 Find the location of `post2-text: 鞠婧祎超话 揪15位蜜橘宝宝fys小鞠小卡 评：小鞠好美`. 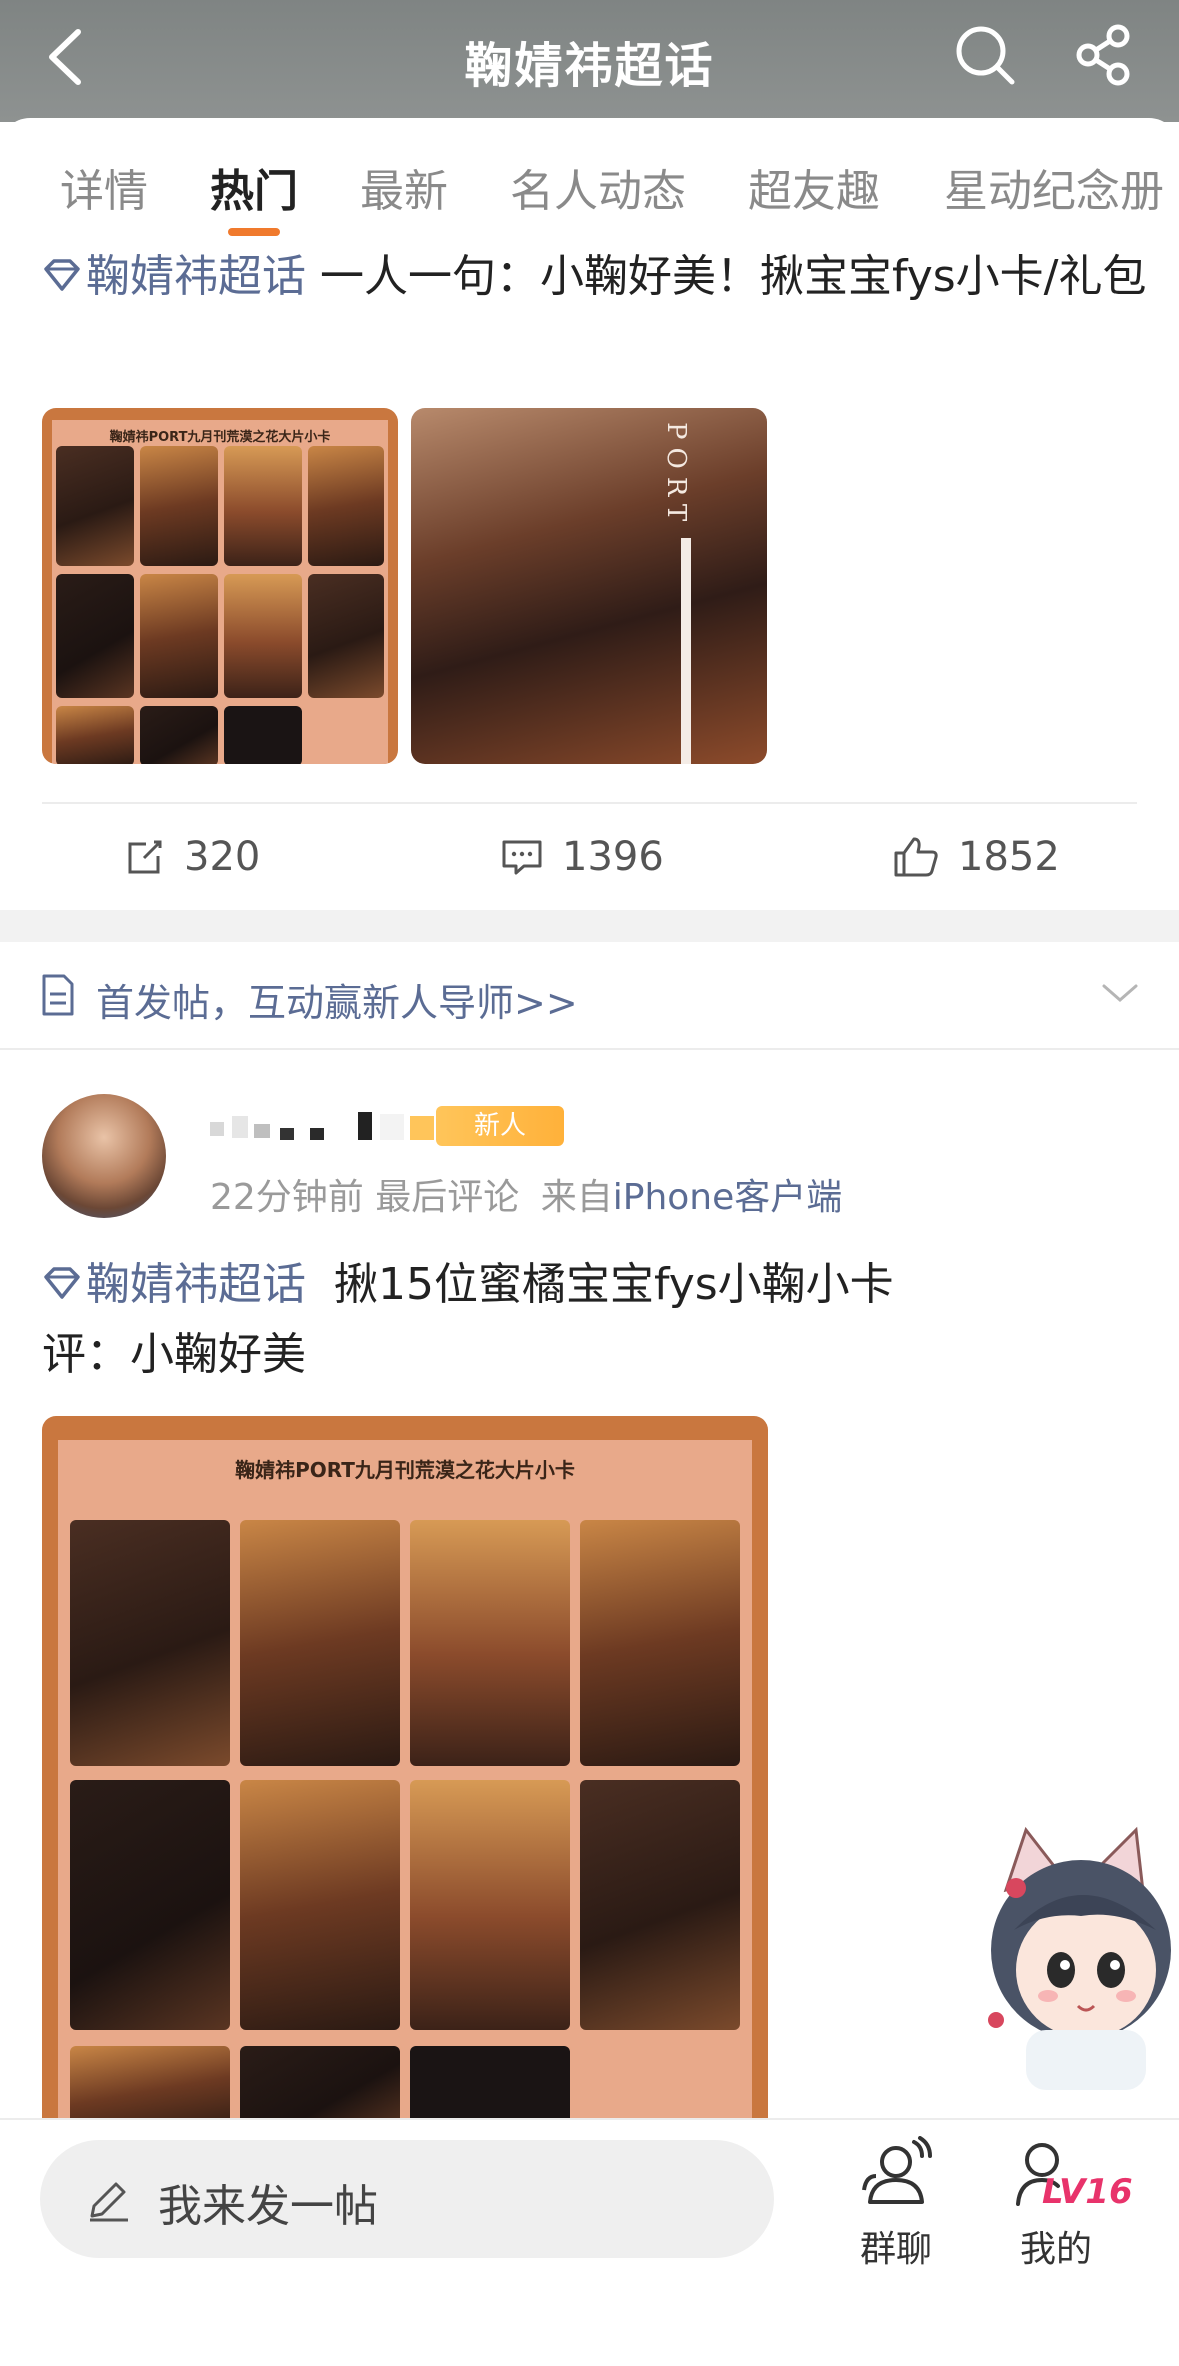

post2-text: 鞠婧祎超话 揪15位蜜橘宝宝fys小鞠小卡 评：小鞠好美 is located at coordinates (602, 1320).